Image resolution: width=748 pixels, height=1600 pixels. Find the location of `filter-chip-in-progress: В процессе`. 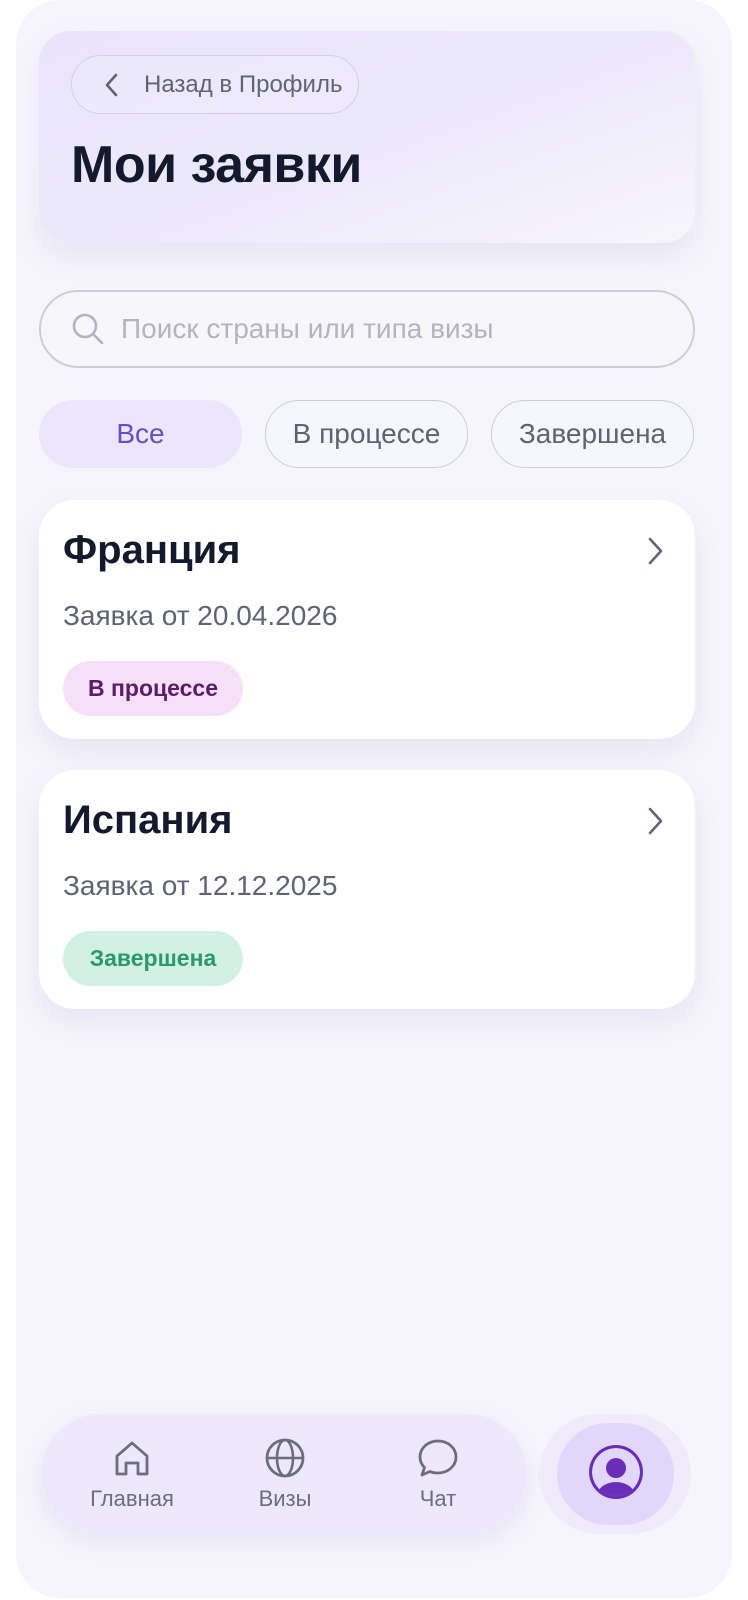

filter-chip-in-progress: В процессе is located at coordinates (366, 434).